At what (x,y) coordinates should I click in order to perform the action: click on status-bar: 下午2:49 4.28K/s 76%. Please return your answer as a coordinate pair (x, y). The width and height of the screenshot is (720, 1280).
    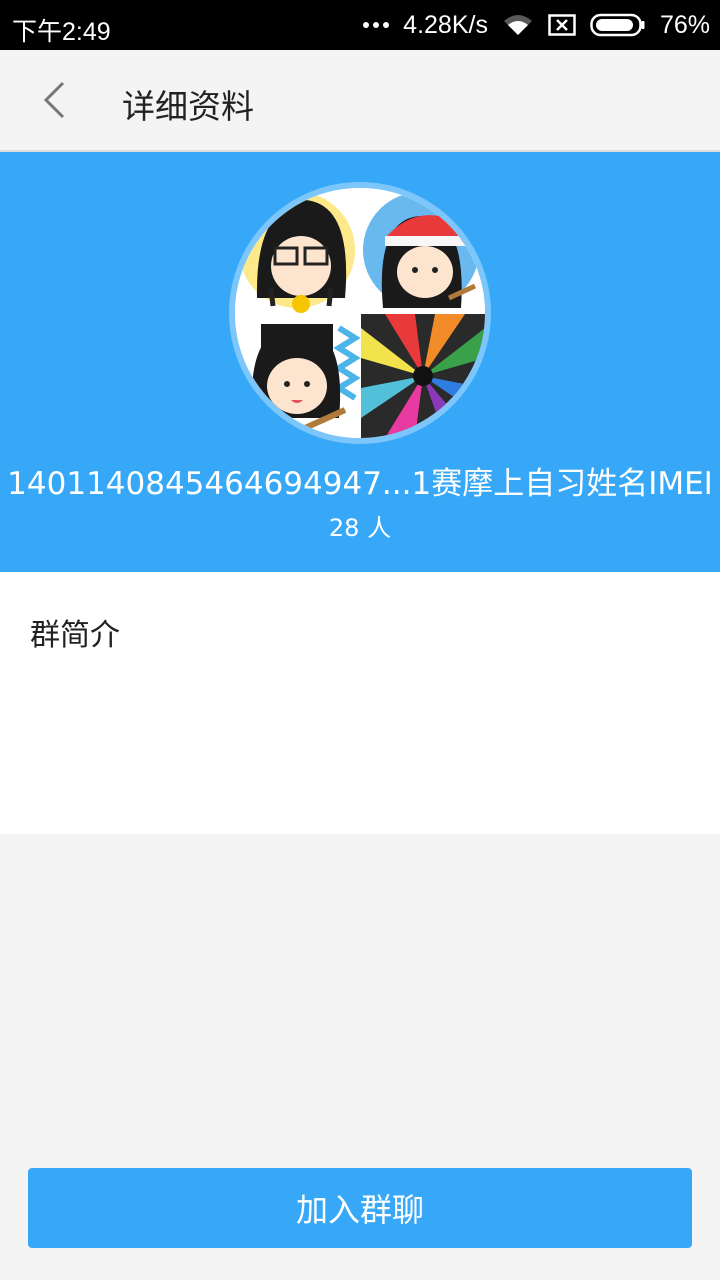
    Looking at the image, I should click on (360, 25).